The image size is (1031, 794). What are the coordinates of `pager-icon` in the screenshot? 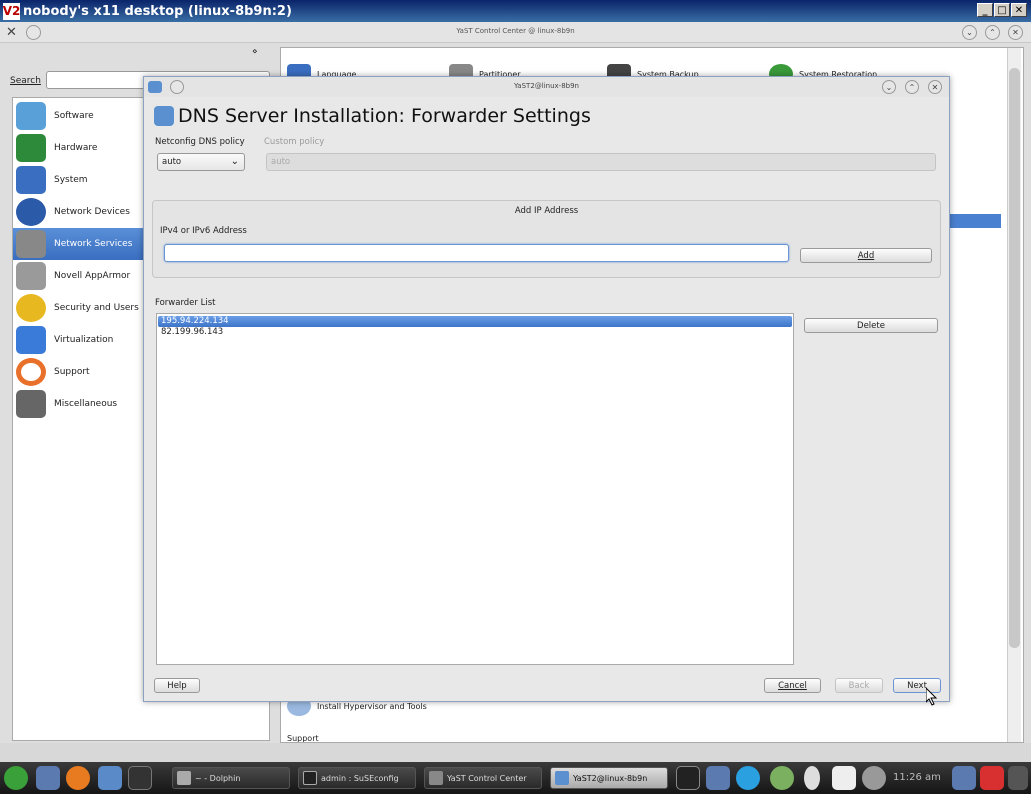 It's located at (140, 778).